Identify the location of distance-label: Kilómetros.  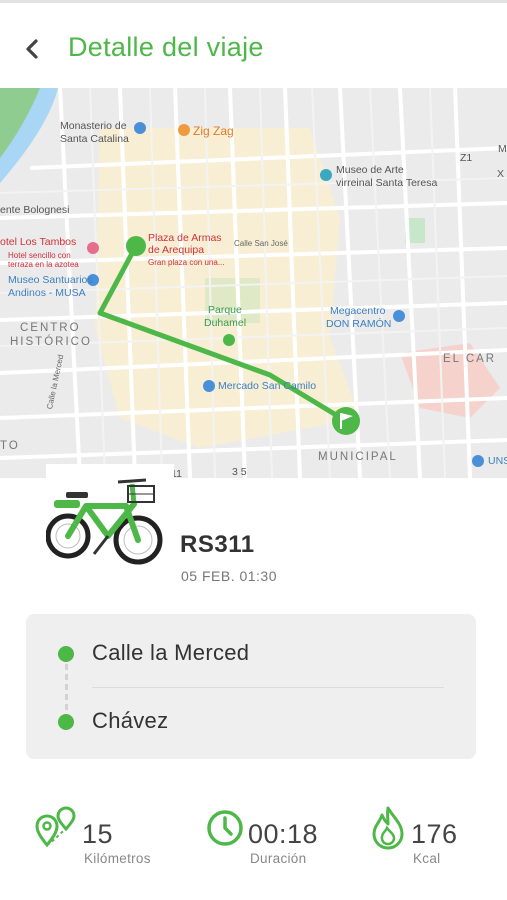
(117, 858).